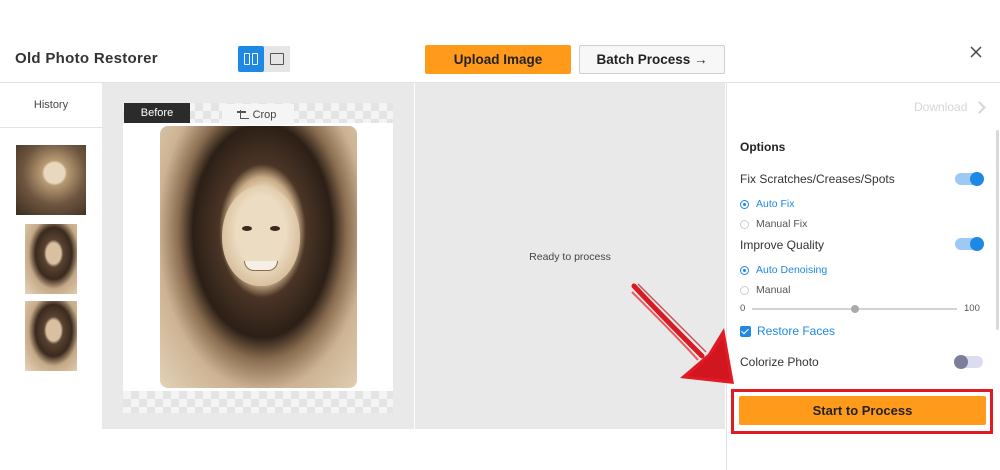 This screenshot has height=470, width=1000. I want to click on slider-max-label: 100, so click(972, 308).